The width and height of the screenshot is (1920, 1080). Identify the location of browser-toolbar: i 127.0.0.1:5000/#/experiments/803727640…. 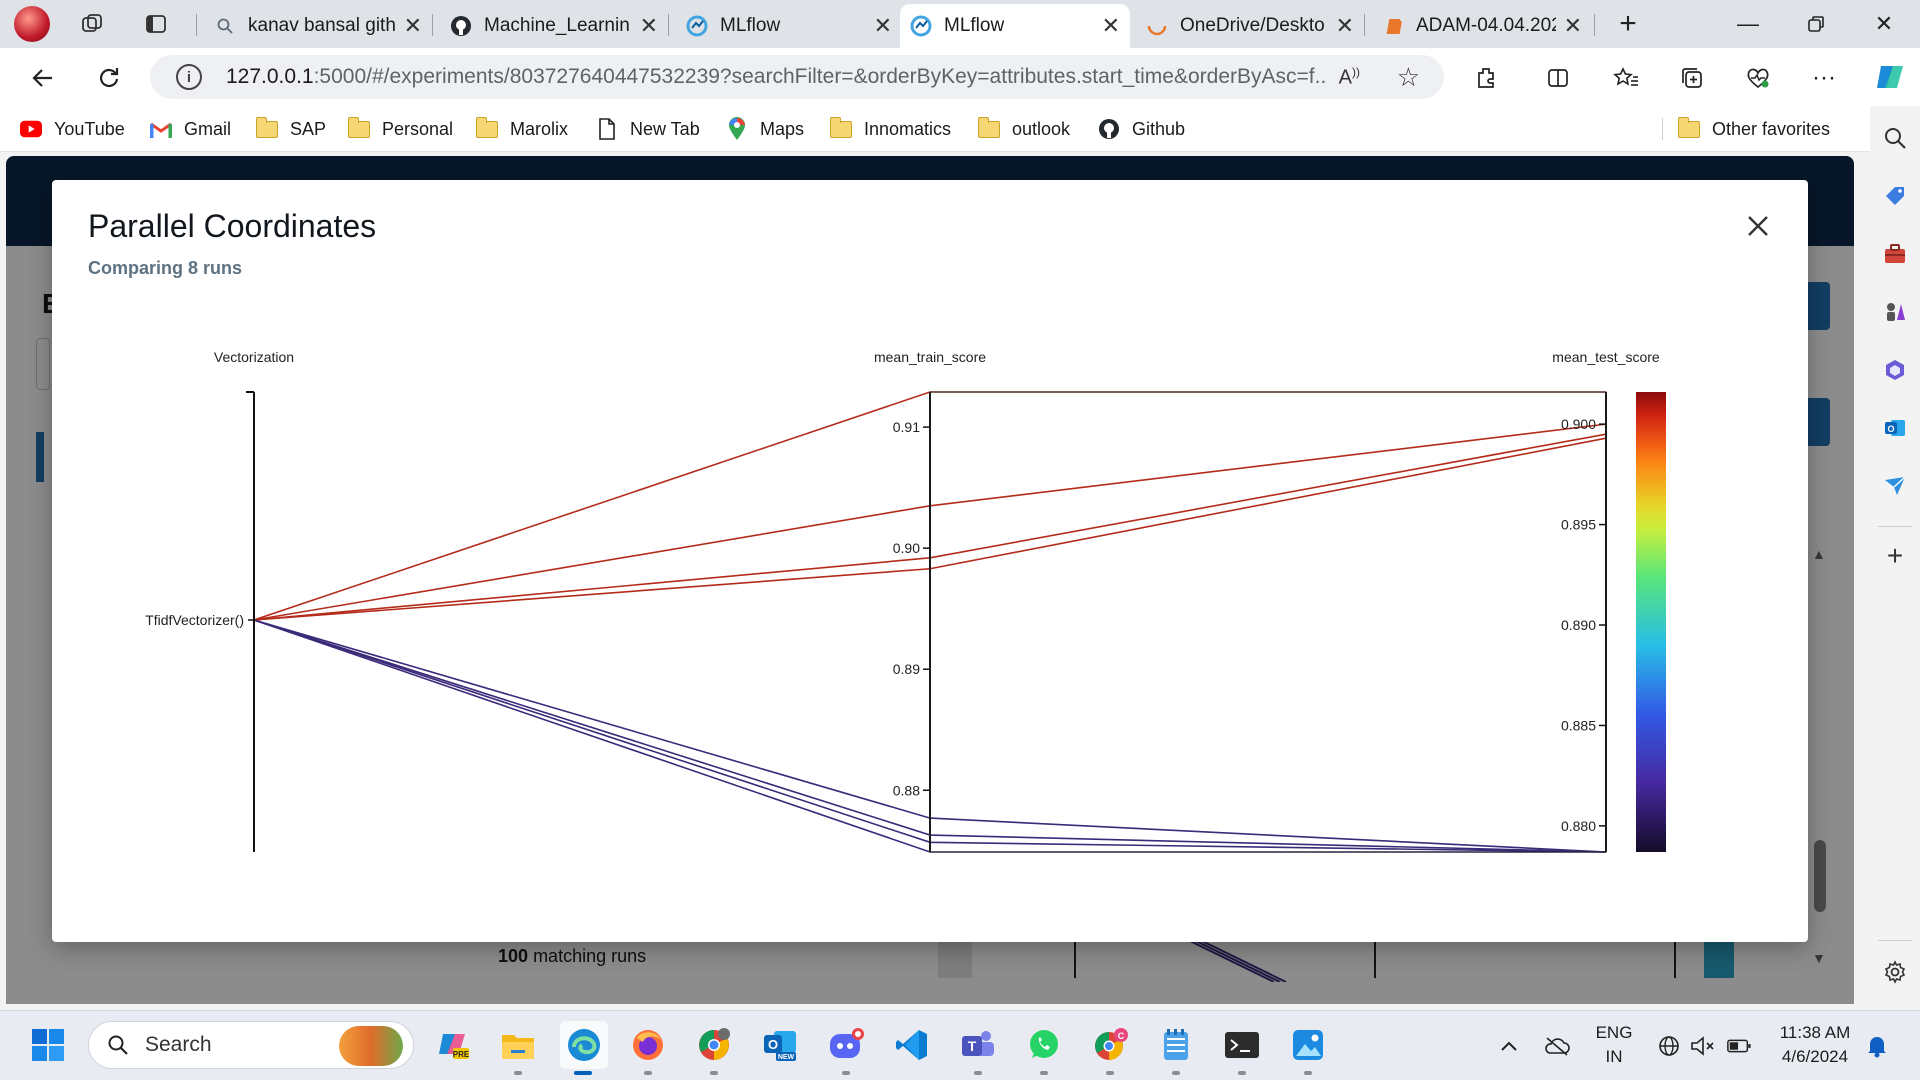
(960, 77).